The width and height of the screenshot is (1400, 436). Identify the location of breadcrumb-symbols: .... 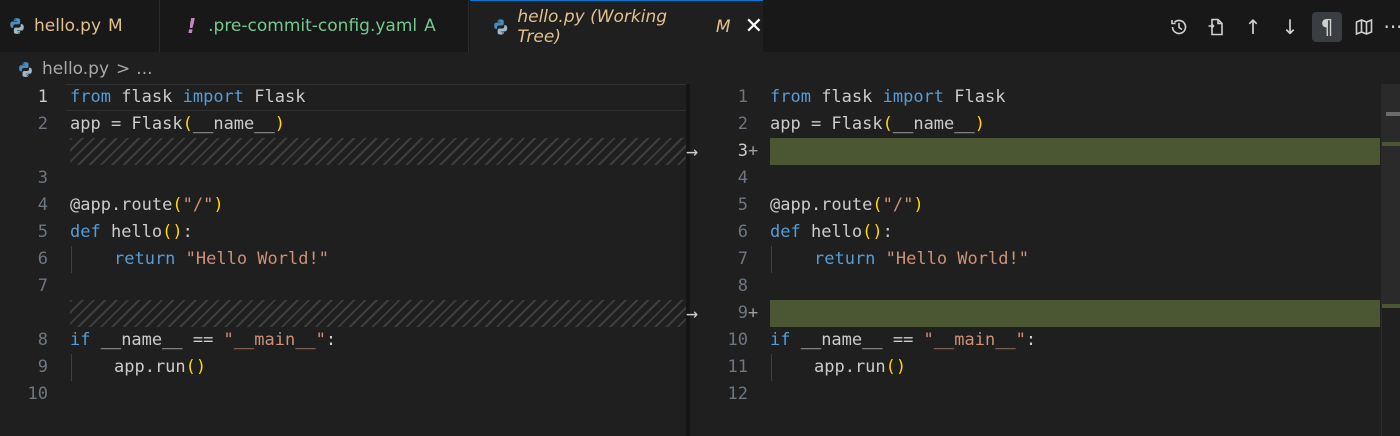
(144, 69).